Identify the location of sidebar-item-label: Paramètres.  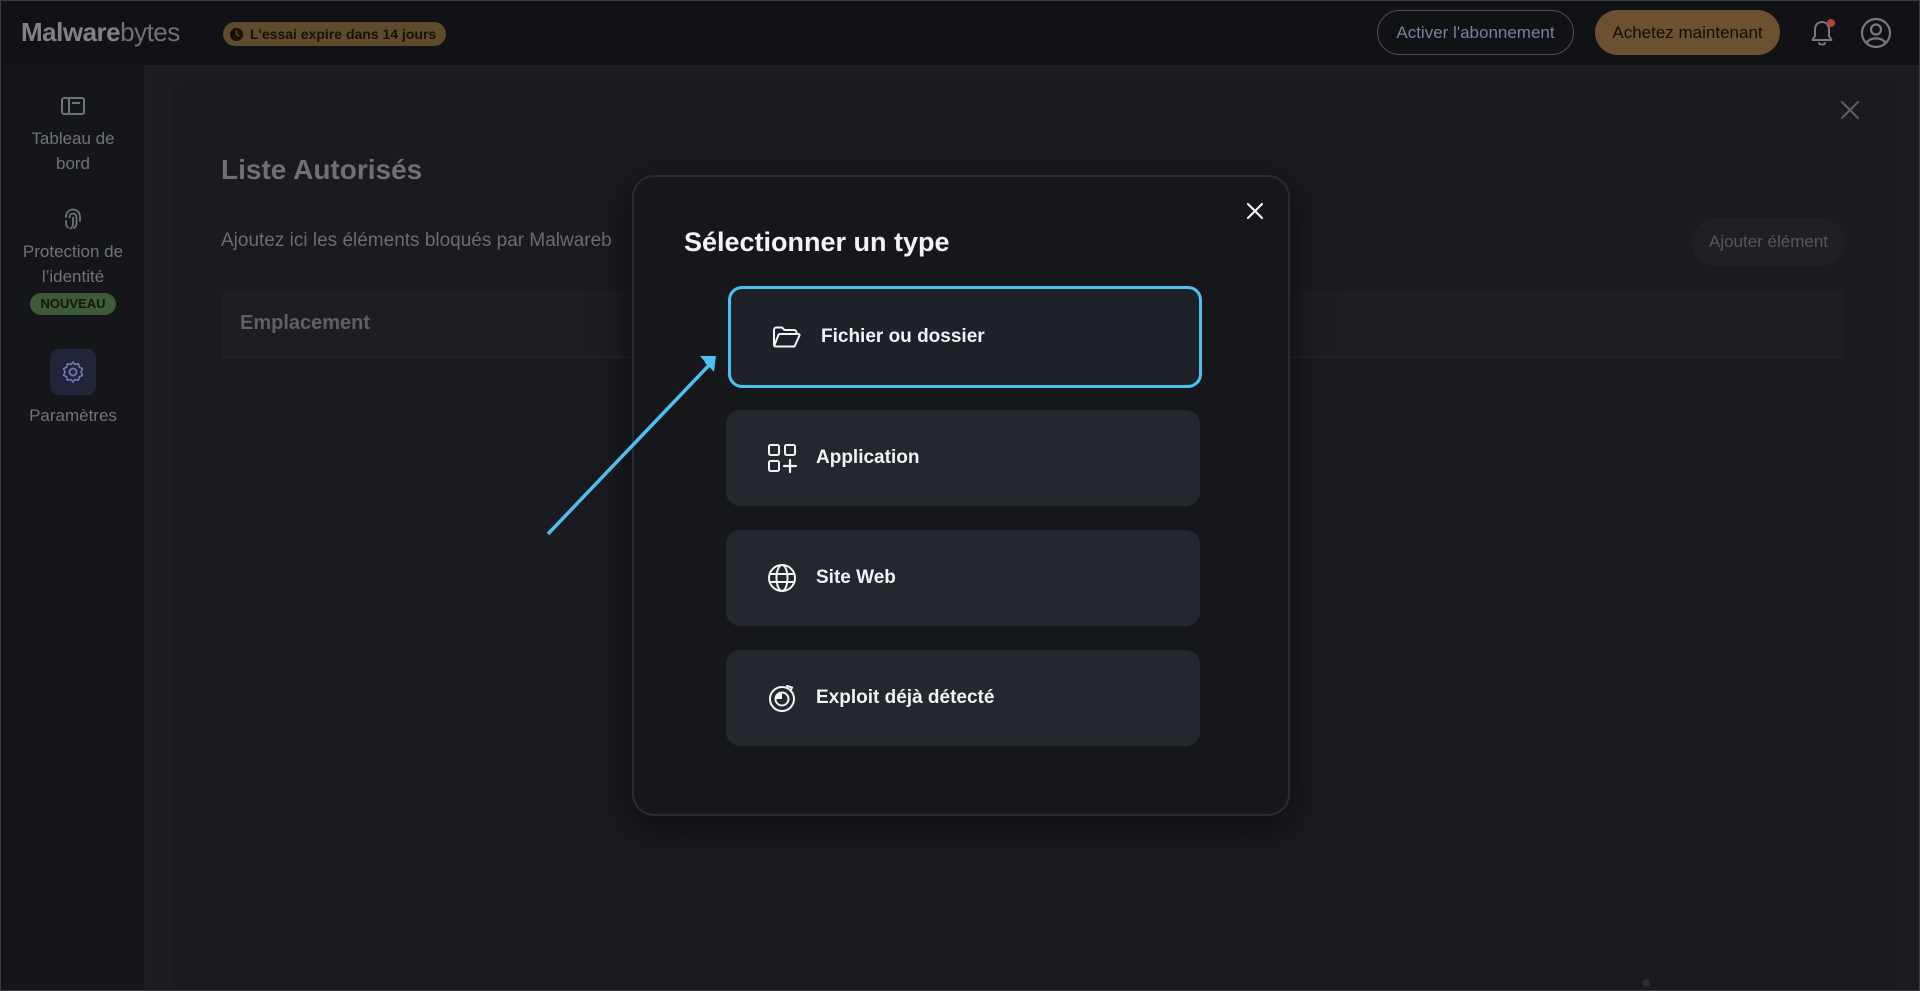
(73, 415).